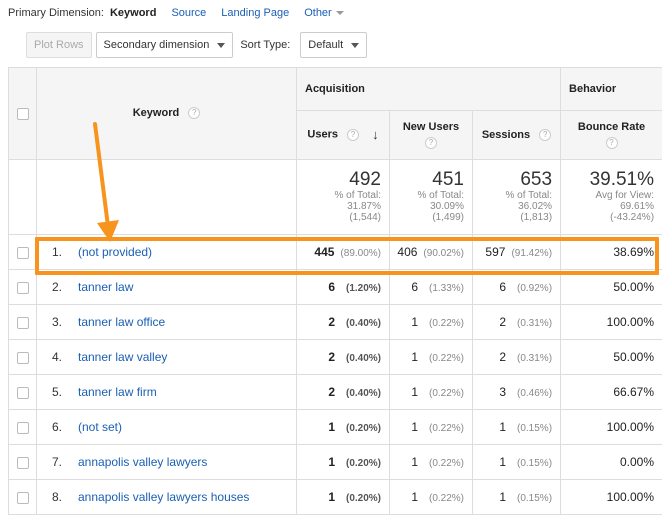 This screenshot has width=662, height=521. Describe the element at coordinates (121, 322) in the screenshot. I see `keyword-link: tanner law office` at that location.